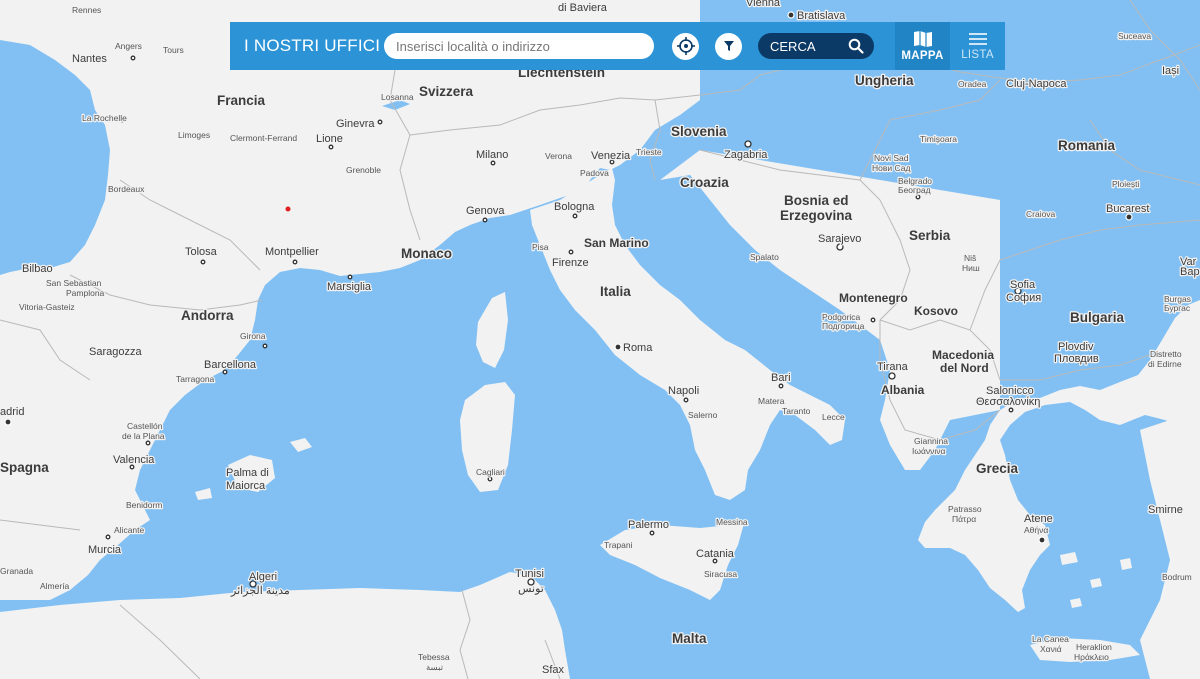  Describe the element at coordinates (1087, 145) in the screenshot. I see `label-romania: Romania` at that location.